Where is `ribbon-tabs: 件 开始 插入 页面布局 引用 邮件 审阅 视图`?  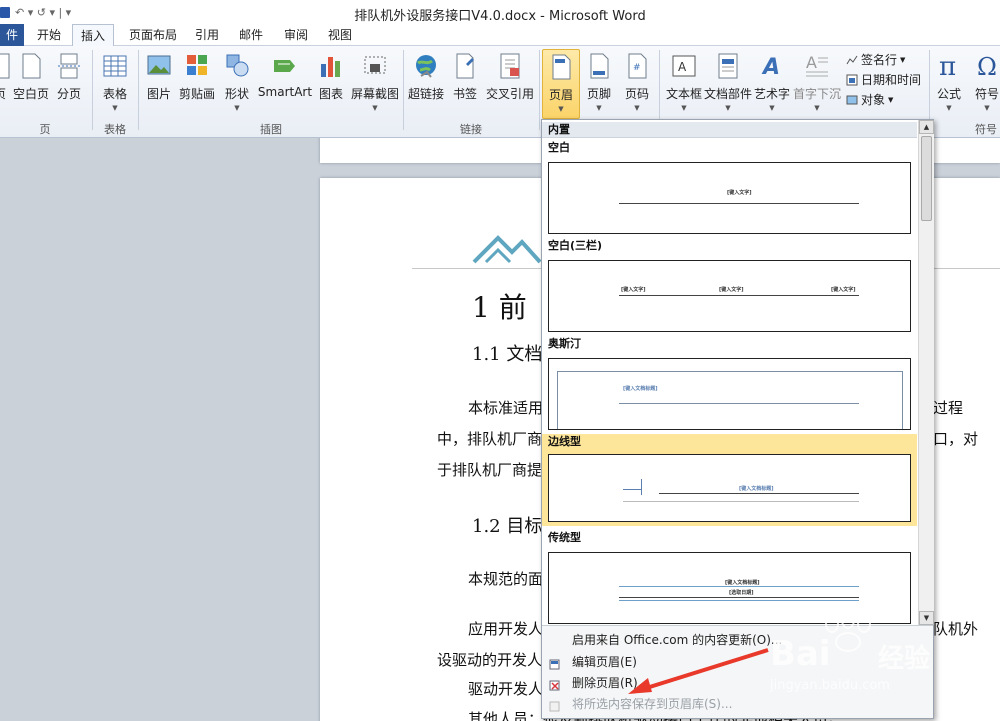 ribbon-tabs: 件 开始 插入 页面布局 引用 邮件 审阅 视图 is located at coordinates (500, 35).